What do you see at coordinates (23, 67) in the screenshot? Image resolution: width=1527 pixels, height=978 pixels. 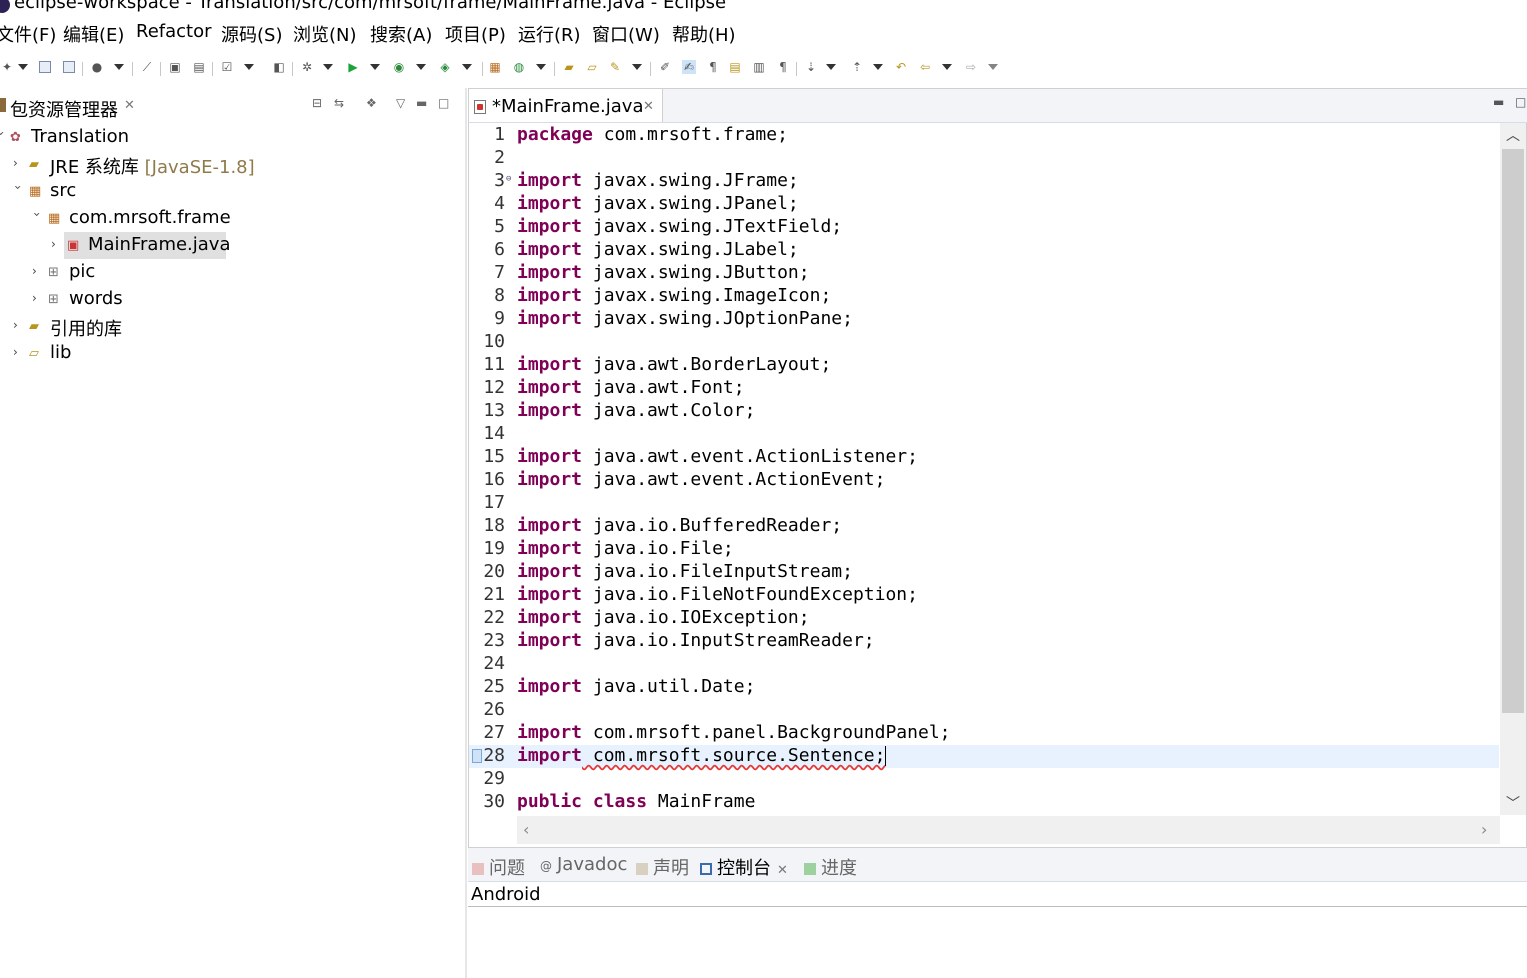 I see `new-dropdown-icon` at bounding box center [23, 67].